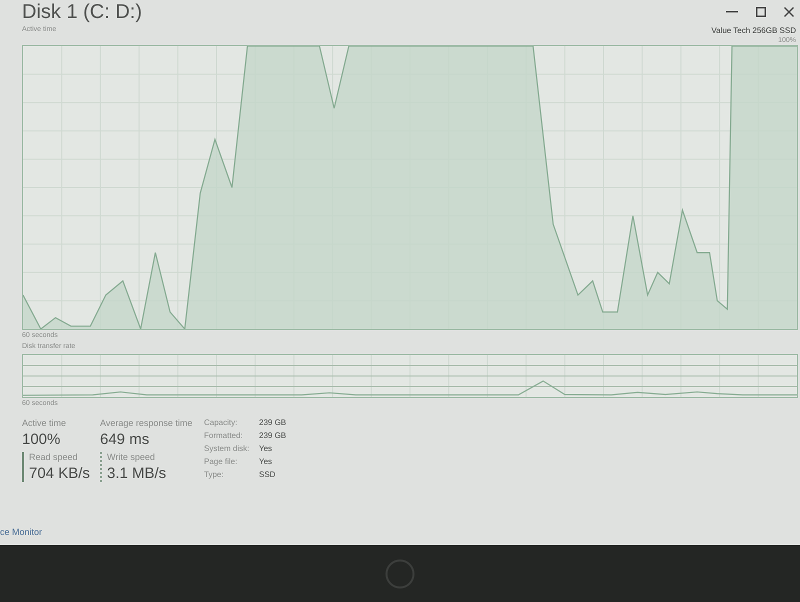 Image resolution: width=800 pixels, height=602 pixels. I want to click on property-label: Page file:, so click(221, 462).